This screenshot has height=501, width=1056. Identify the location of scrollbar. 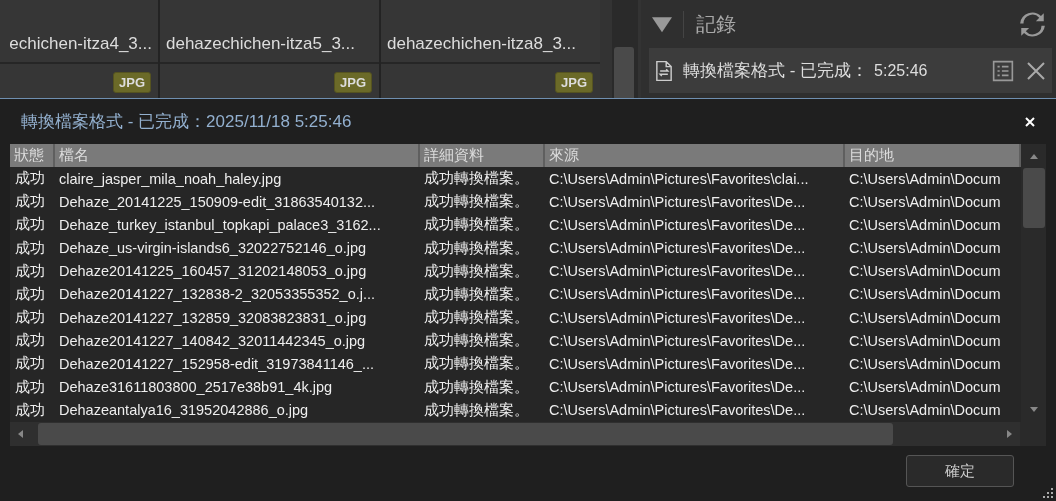
(625, 49).